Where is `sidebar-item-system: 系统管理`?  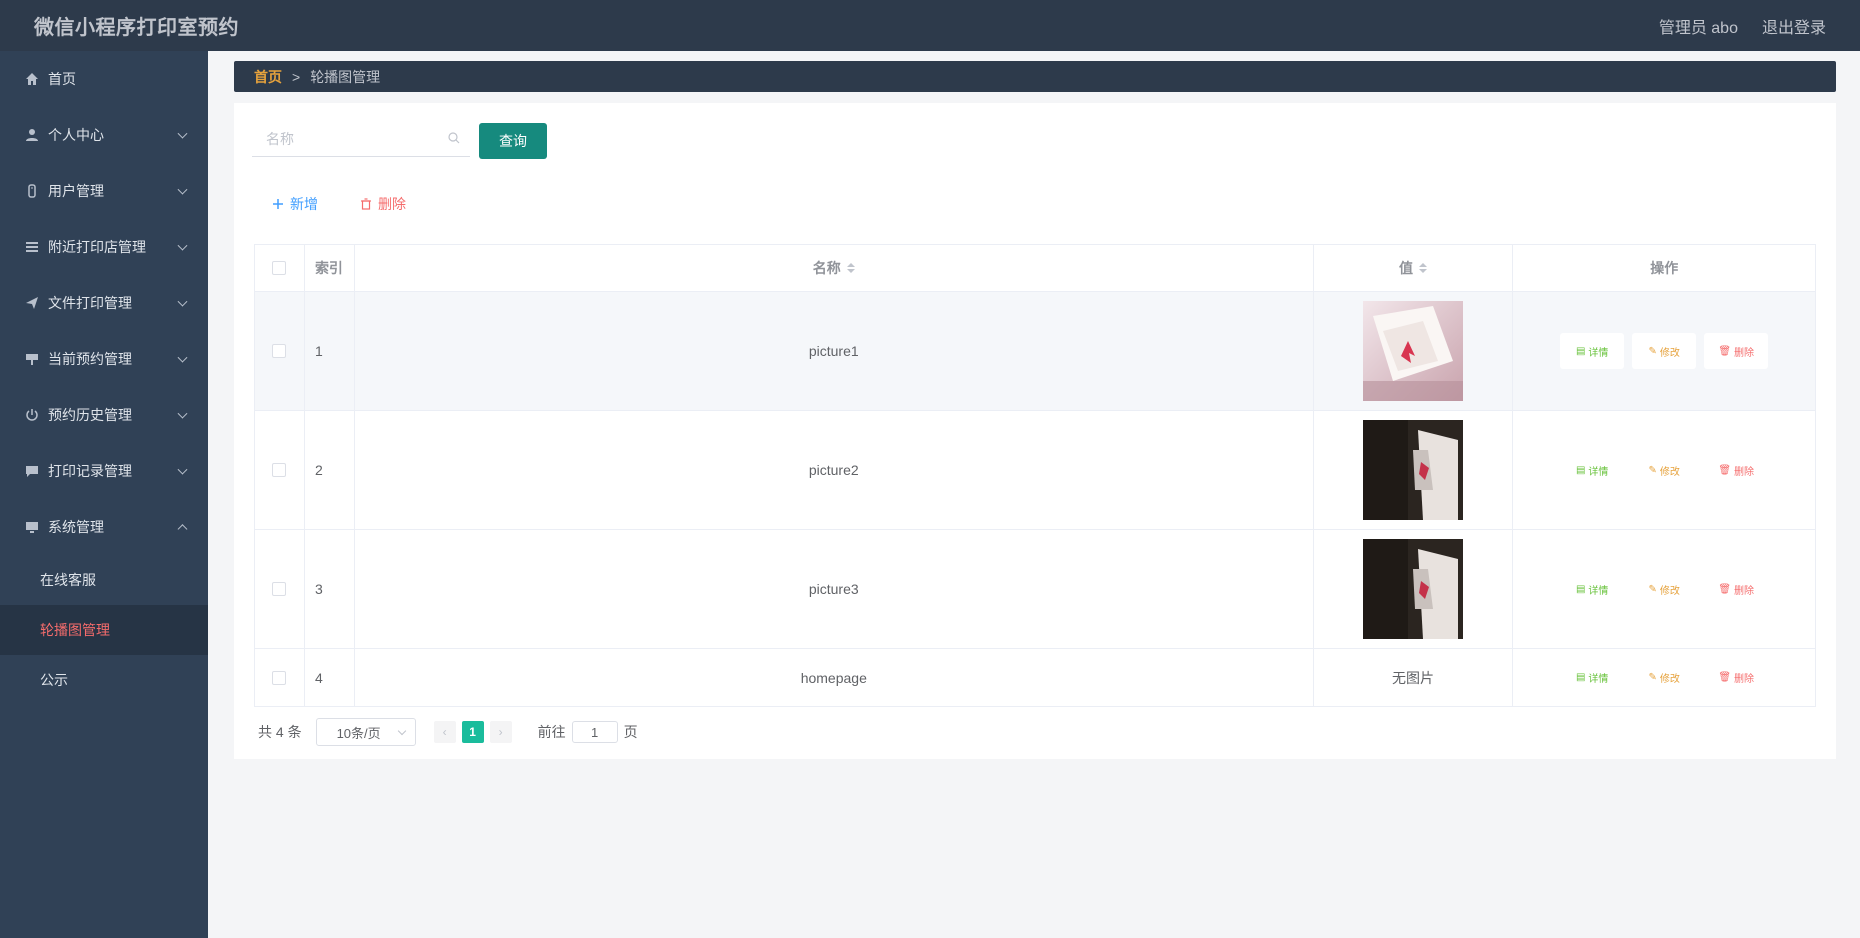
sidebar-item-system: 系统管理 is located at coordinates (104, 527).